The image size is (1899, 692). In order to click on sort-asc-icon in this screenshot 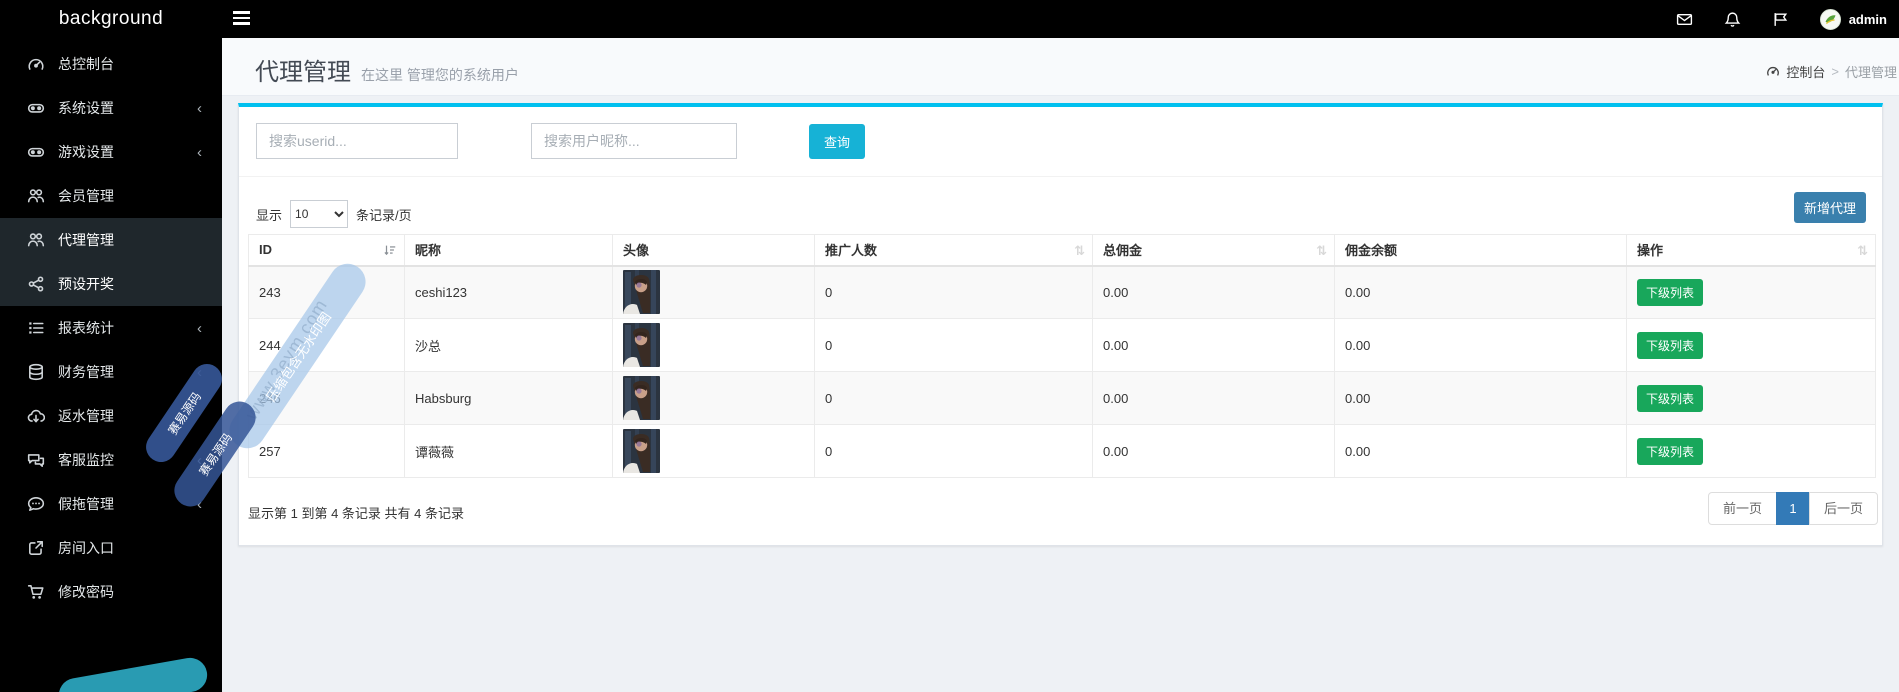, I will do `click(390, 251)`.